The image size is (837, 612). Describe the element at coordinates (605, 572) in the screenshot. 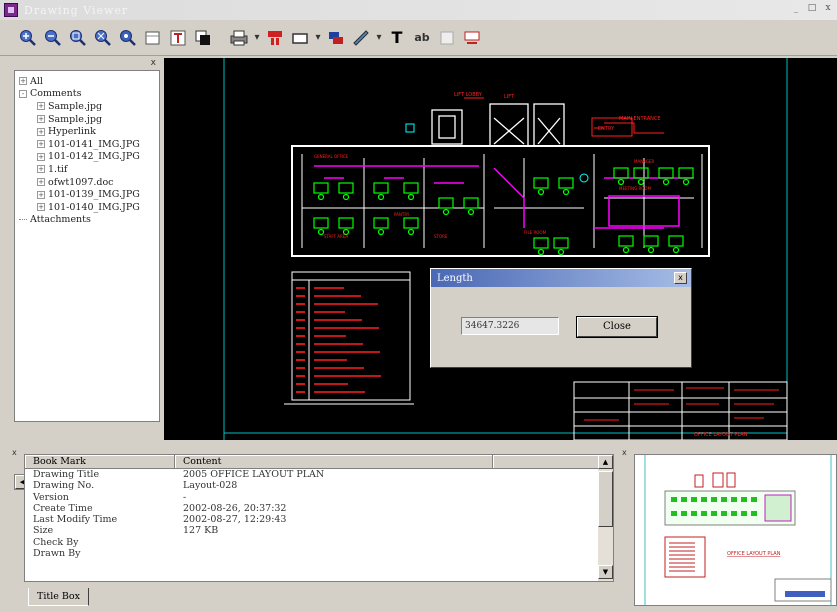

I see `scroll-down-icon: ▼` at that location.